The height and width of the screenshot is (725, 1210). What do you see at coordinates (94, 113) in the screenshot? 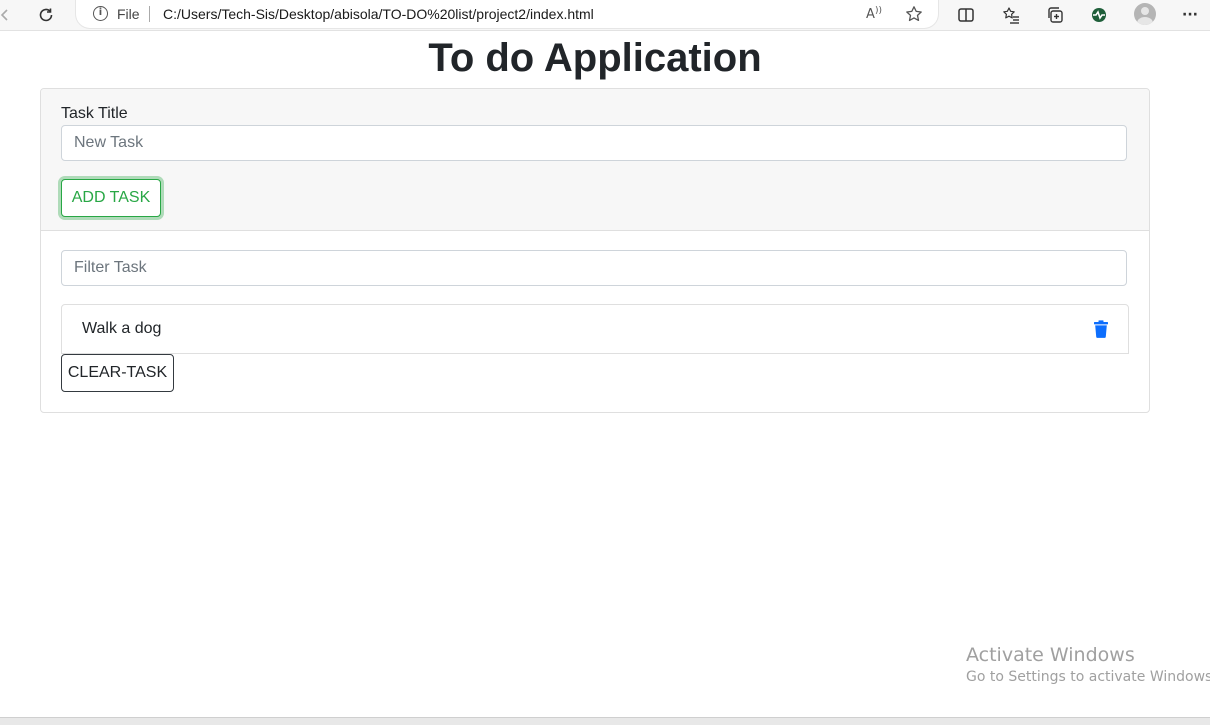
I see `task-title-label: Task Title` at bounding box center [94, 113].